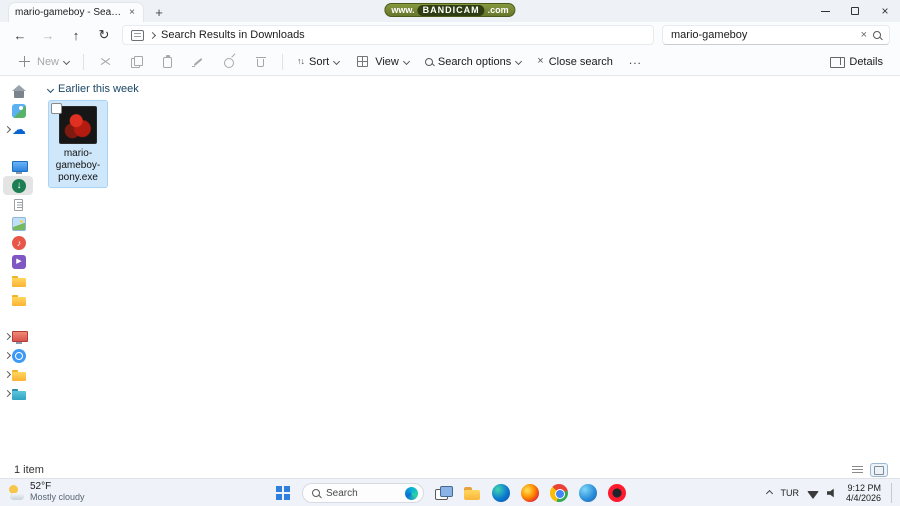  What do you see at coordinates (588, 493) in the screenshot?
I see `taskbar-edge-beta-button` at bounding box center [588, 493].